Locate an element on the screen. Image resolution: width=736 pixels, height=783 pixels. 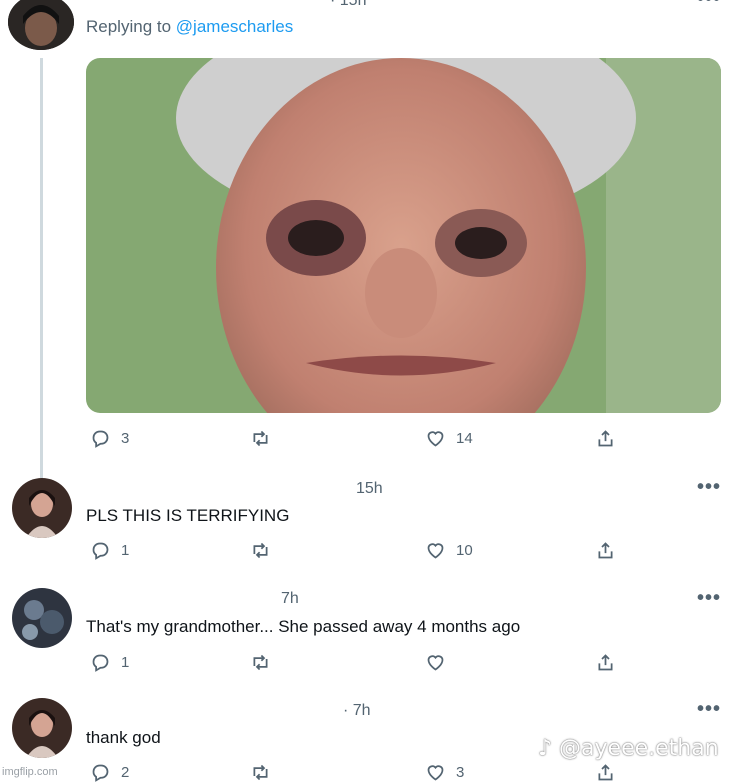
like-button: 3 is located at coordinates (444, 772).